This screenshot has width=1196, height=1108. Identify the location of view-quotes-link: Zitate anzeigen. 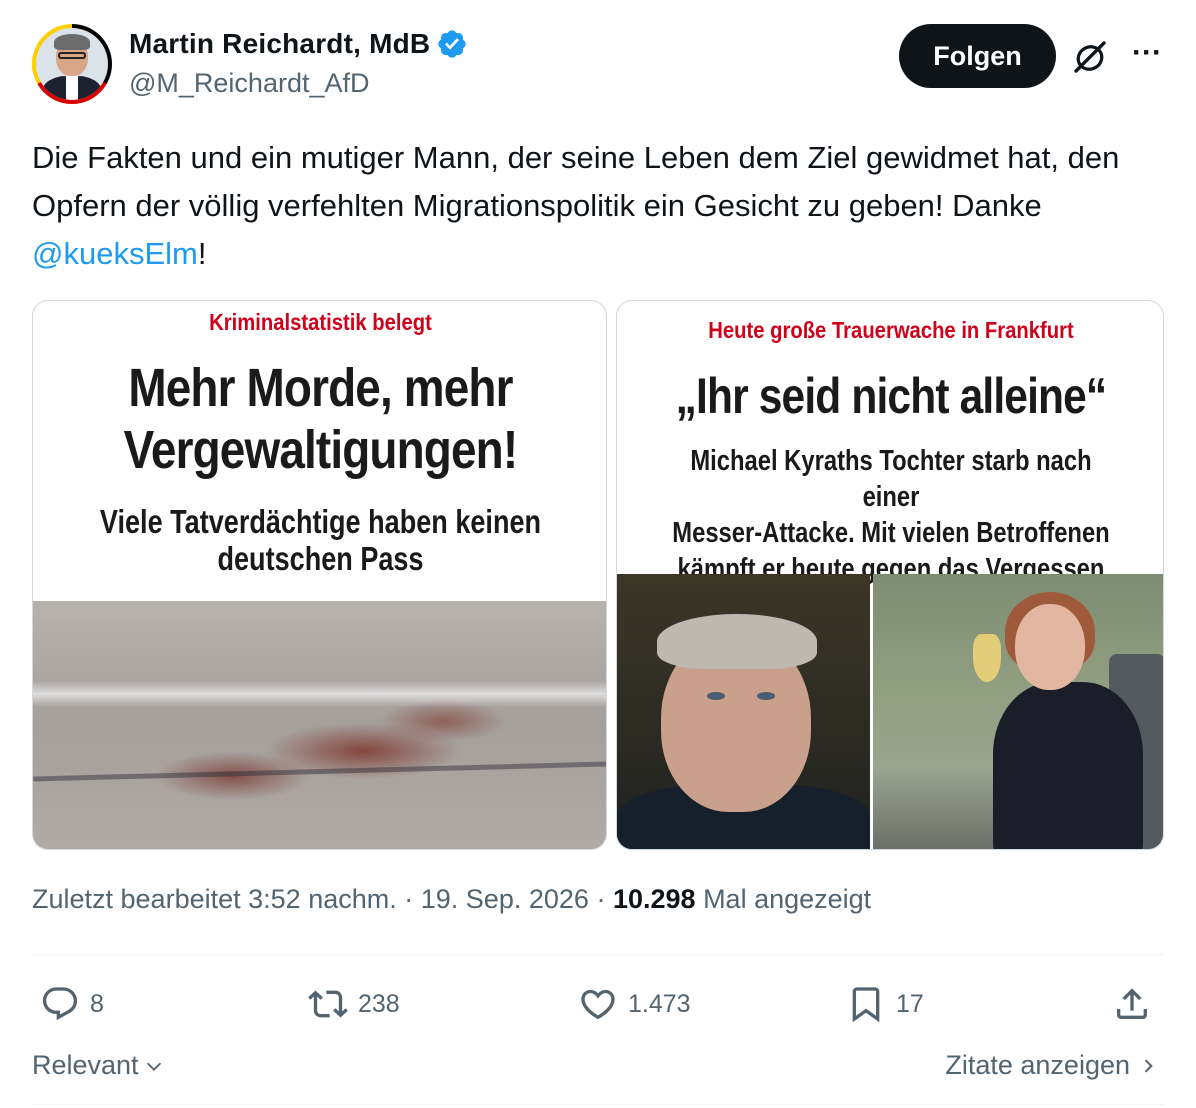
(1051, 1065).